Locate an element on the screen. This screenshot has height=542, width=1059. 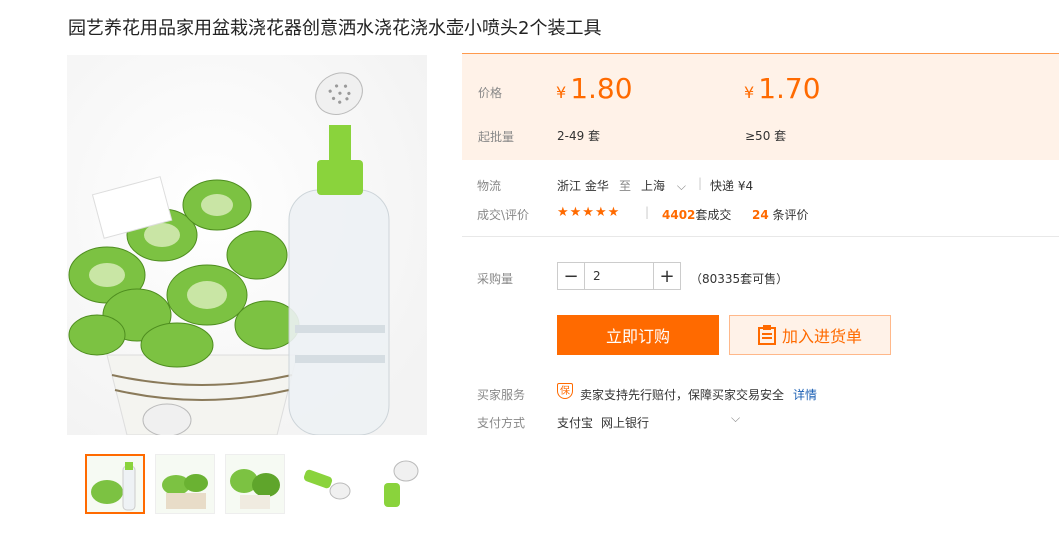
section-divider is located at coordinates (760, 236).